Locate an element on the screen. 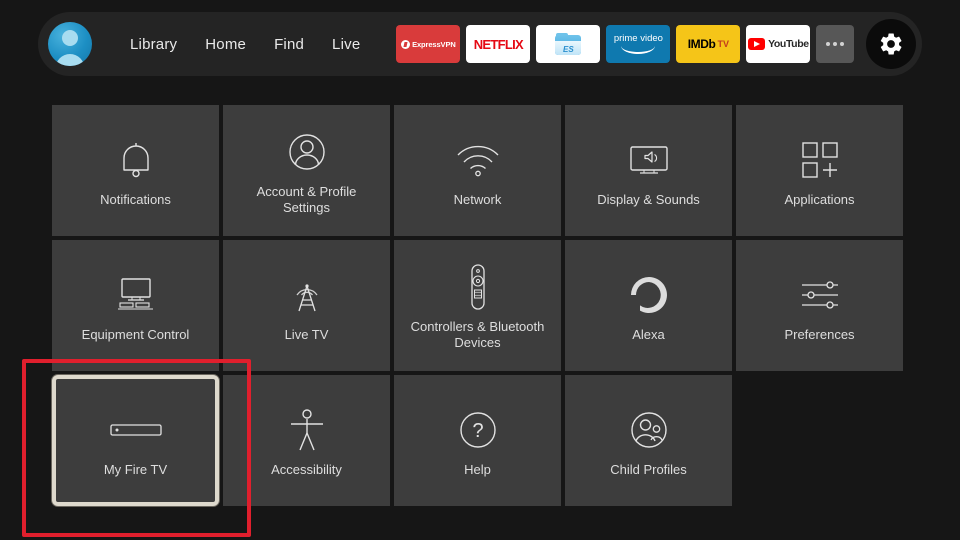 The image size is (960, 540). app-tile-netflix: NETFLIX is located at coordinates (498, 44).